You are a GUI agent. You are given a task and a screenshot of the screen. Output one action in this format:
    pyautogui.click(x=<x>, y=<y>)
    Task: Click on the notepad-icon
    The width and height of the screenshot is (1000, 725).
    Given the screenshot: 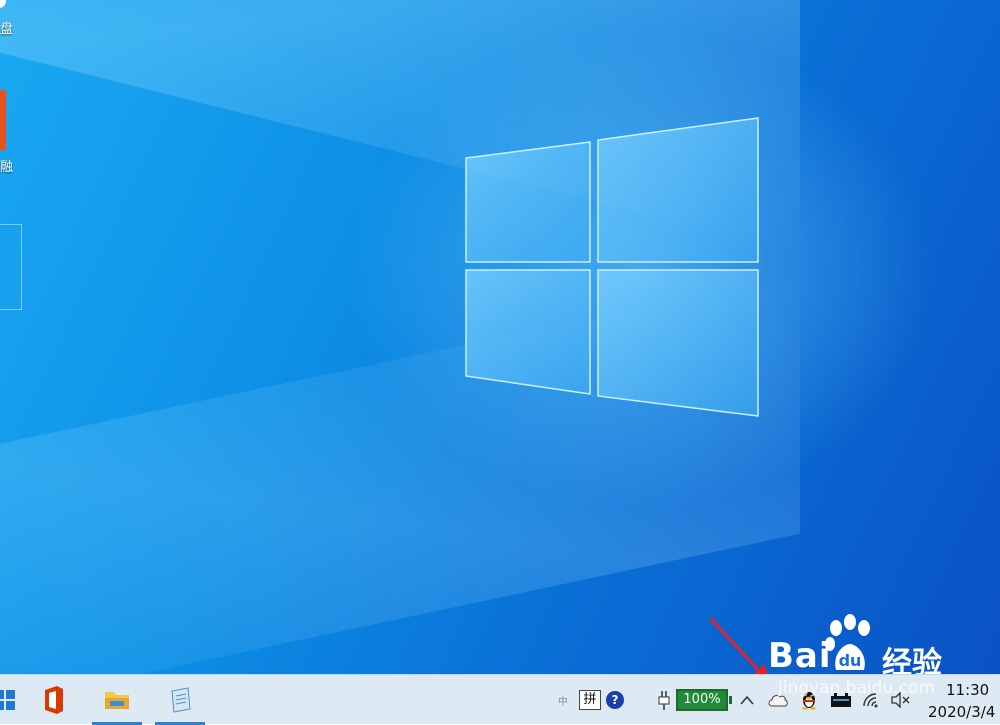 What is the action you would take?
    pyautogui.click(x=181, y=700)
    